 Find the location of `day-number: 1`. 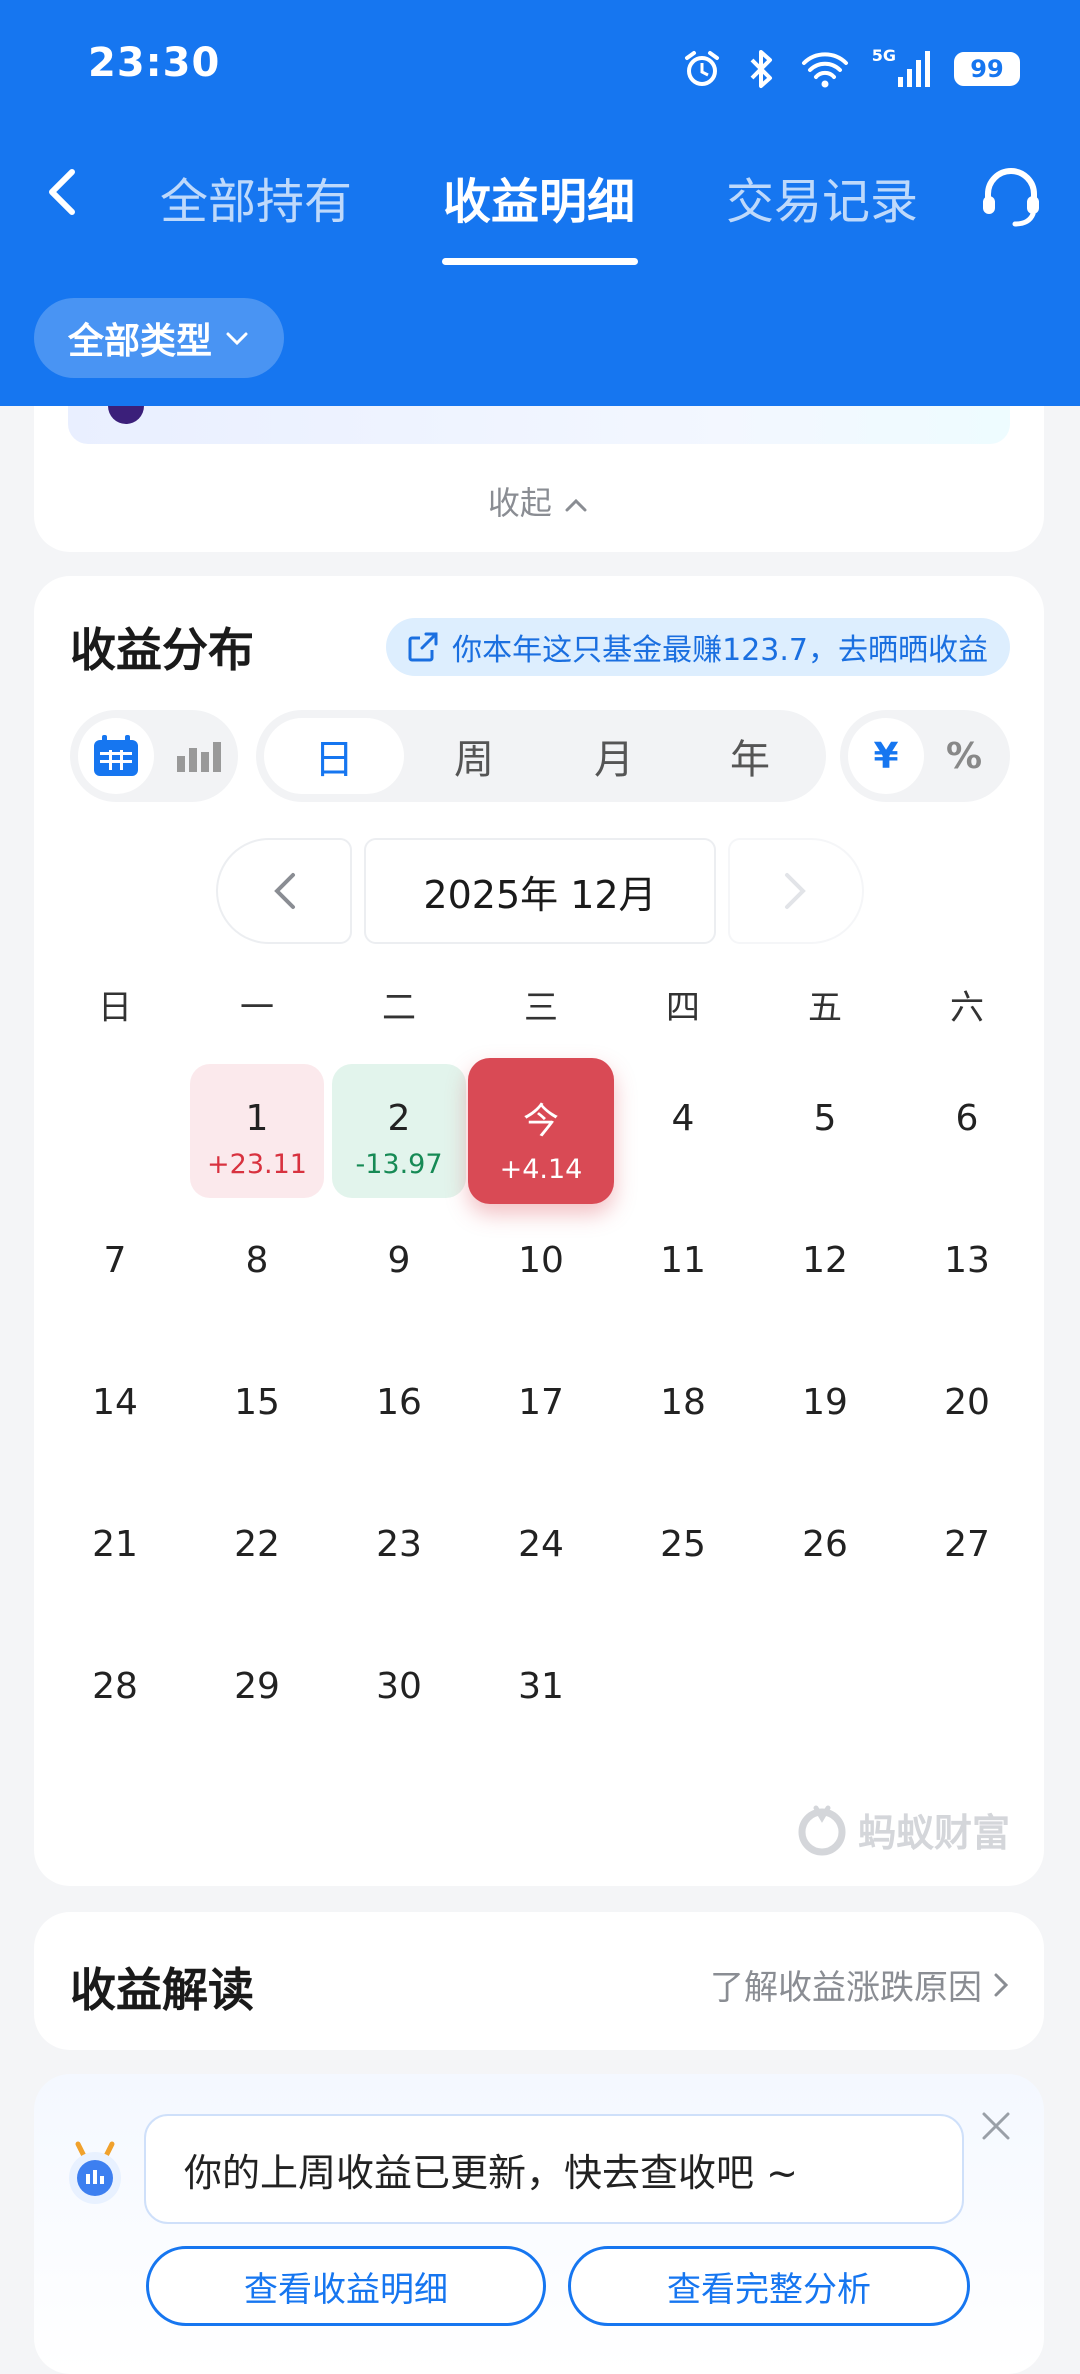

day-number: 1 is located at coordinates (257, 1118).